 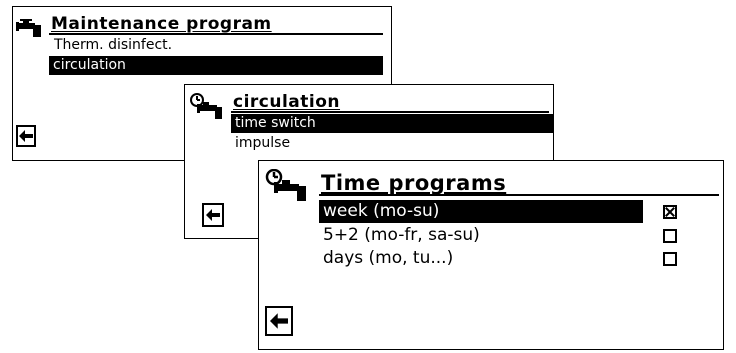 What do you see at coordinates (216, 65) in the screenshot?
I see `menu-item-circulation: circulation` at bounding box center [216, 65].